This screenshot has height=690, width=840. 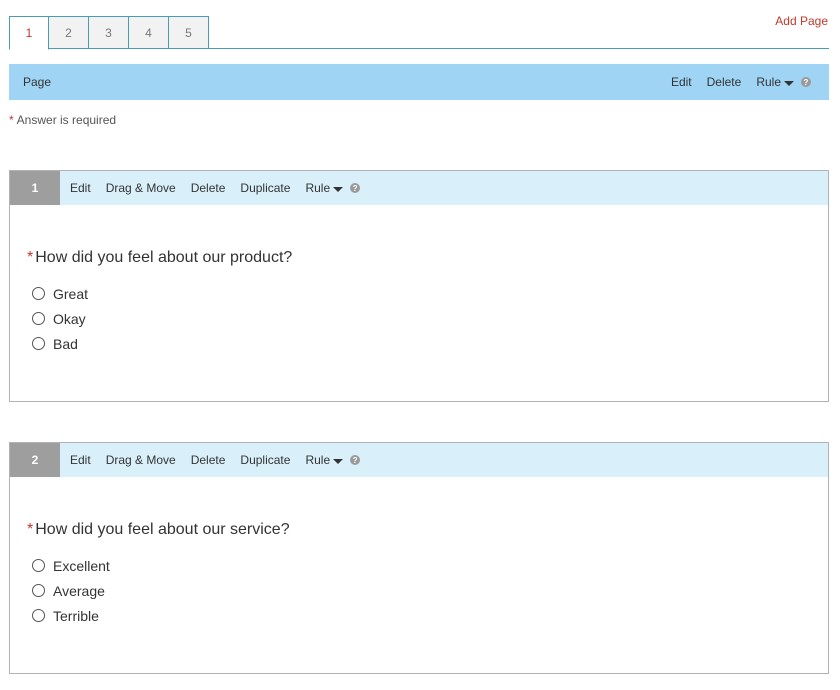 What do you see at coordinates (189, 32) in the screenshot?
I see `tab-page-5: 5` at bounding box center [189, 32].